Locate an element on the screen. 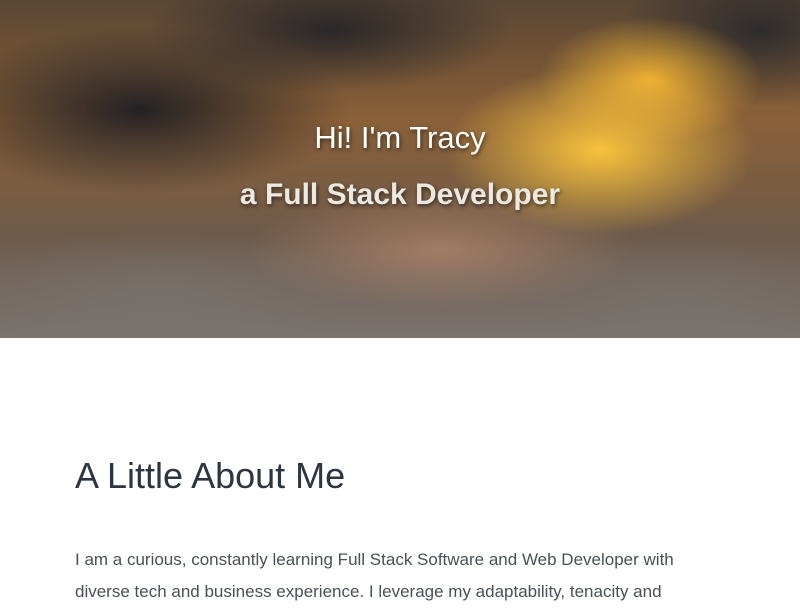 The height and width of the screenshot is (608, 800). hero-subtitle: a Full Stack Developer is located at coordinates (400, 194).